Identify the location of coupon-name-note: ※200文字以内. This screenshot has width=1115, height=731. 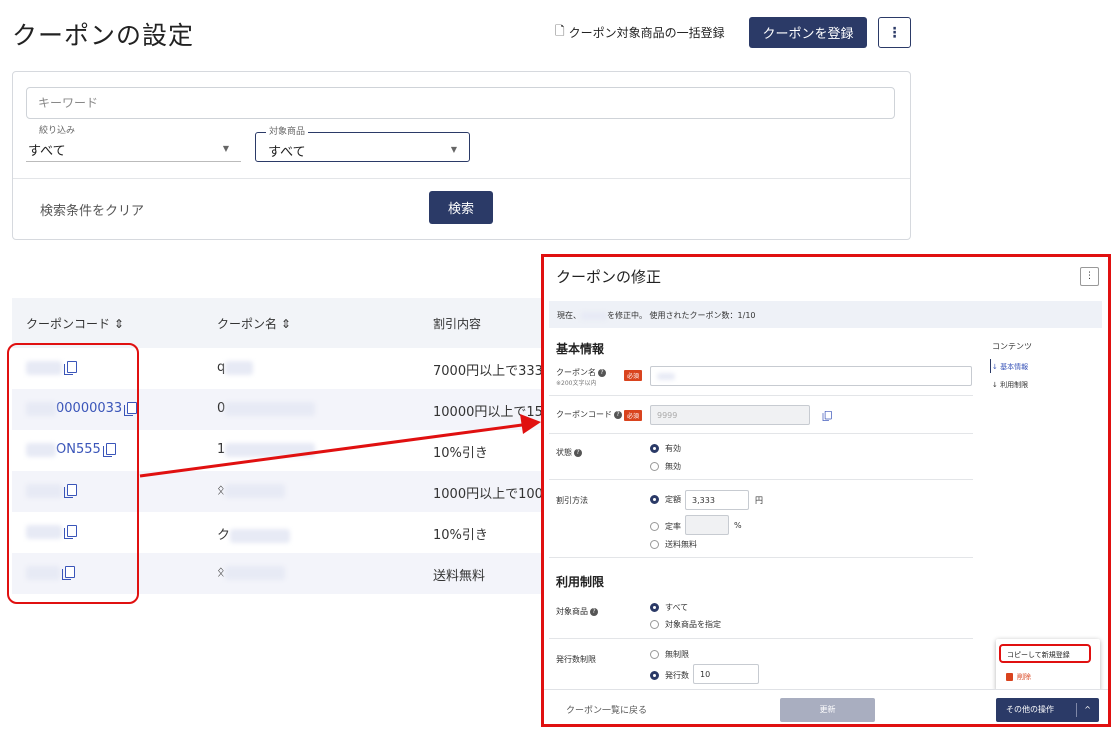
(576, 383).